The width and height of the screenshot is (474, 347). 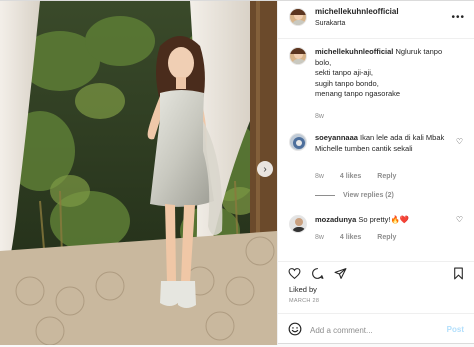 What do you see at coordinates (340, 273) in the screenshot?
I see `share-icon` at bounding box center [340, 273].